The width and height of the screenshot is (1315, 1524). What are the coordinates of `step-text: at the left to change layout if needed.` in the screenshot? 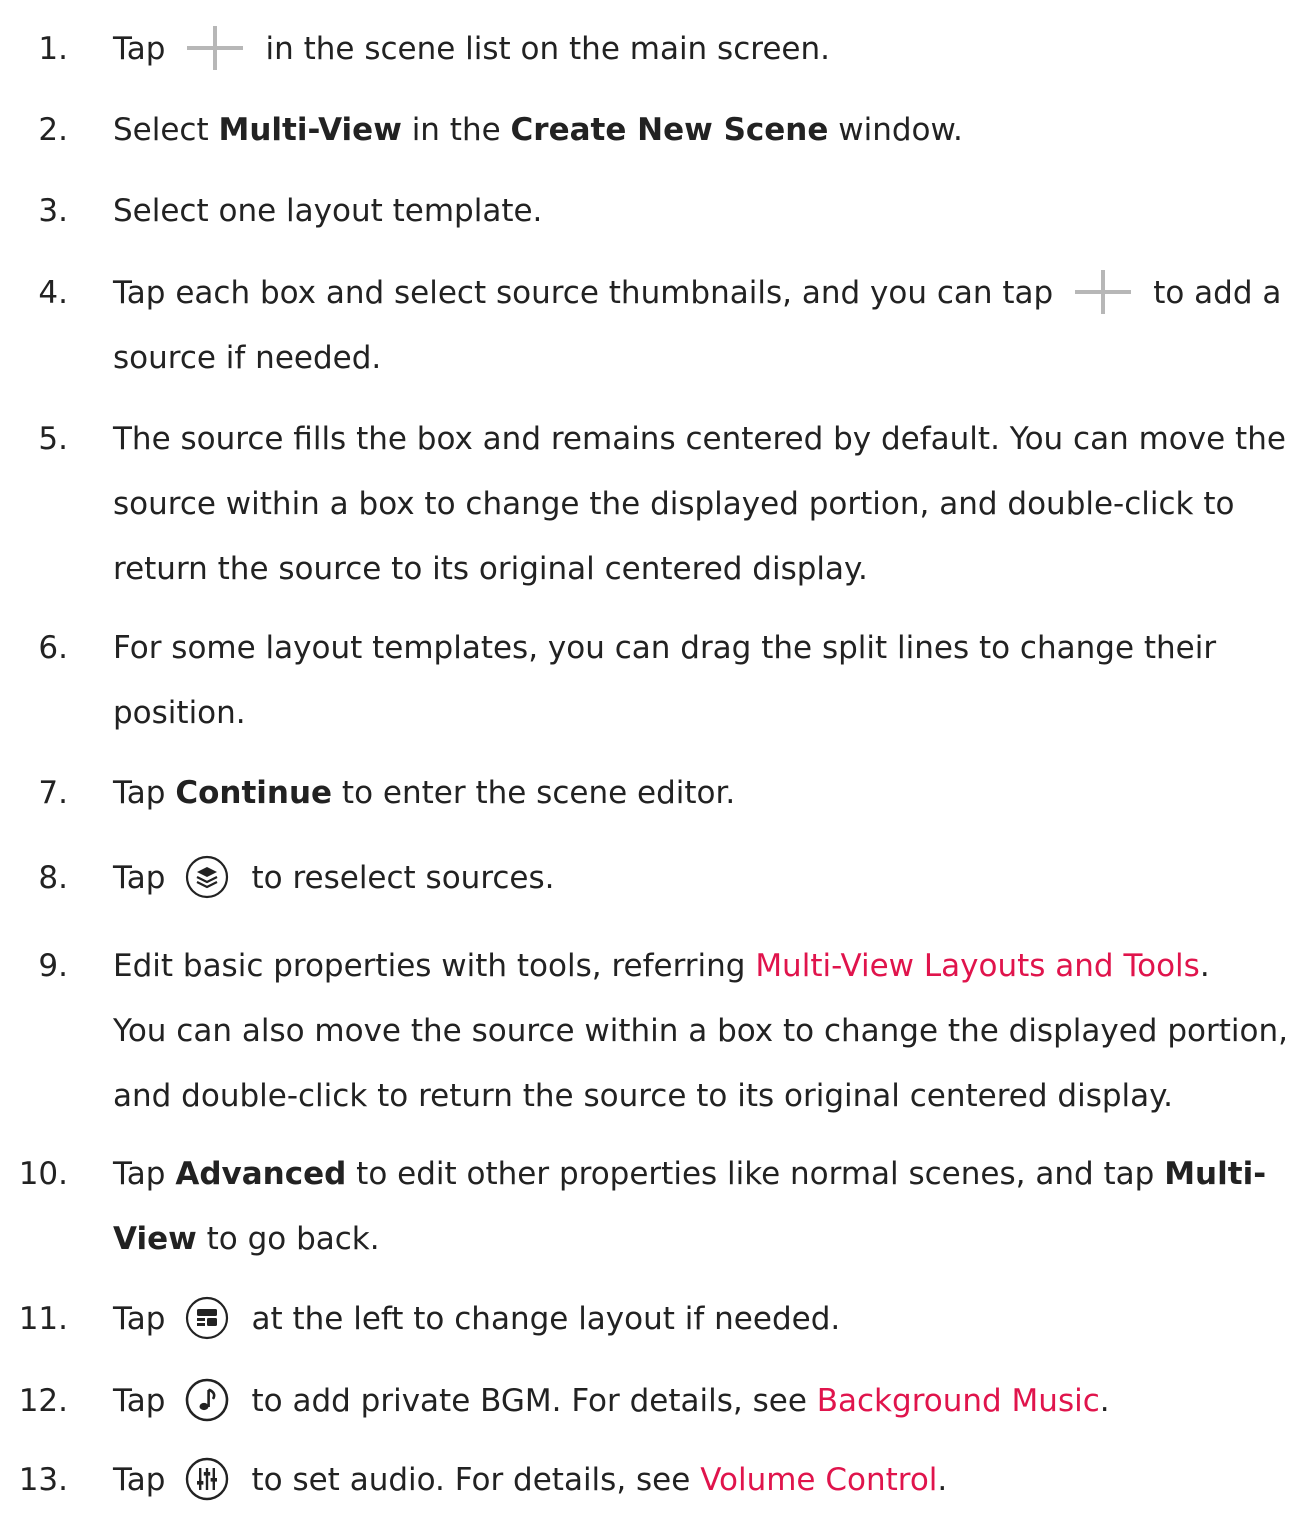 It's located at (546, 1319).